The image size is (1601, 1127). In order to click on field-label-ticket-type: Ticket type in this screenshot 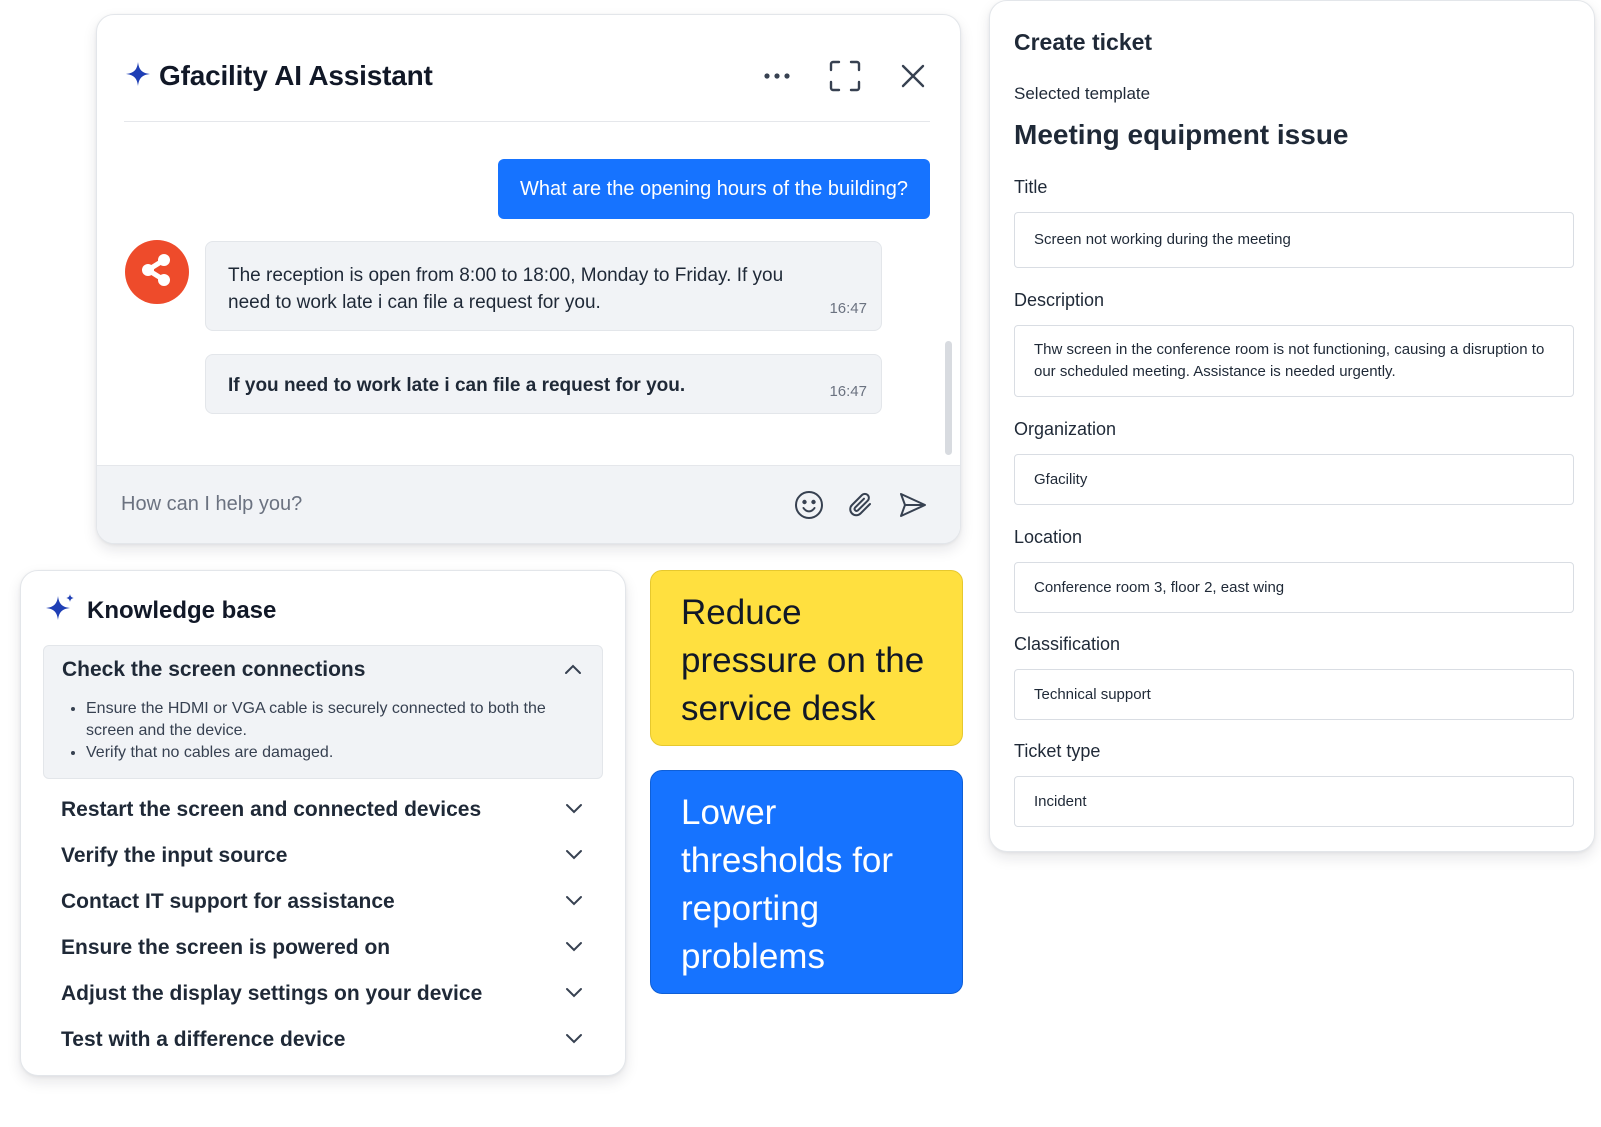, I will do `click(1057, 751)`.